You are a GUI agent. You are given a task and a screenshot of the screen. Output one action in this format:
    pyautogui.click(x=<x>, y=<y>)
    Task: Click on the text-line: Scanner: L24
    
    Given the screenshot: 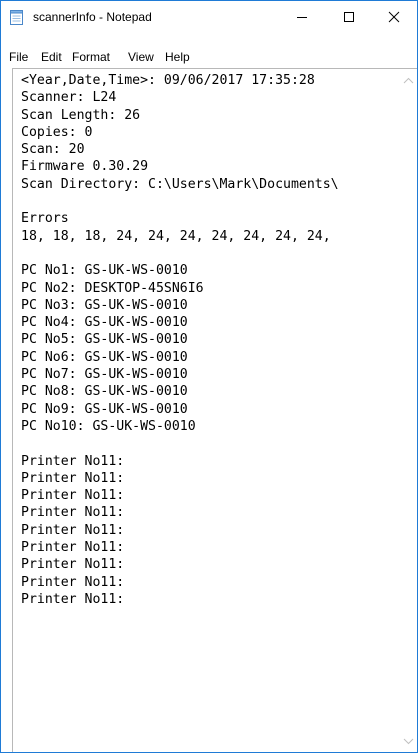 What is the action you would take?
    pyautogui.click(x=69, y=98)
    